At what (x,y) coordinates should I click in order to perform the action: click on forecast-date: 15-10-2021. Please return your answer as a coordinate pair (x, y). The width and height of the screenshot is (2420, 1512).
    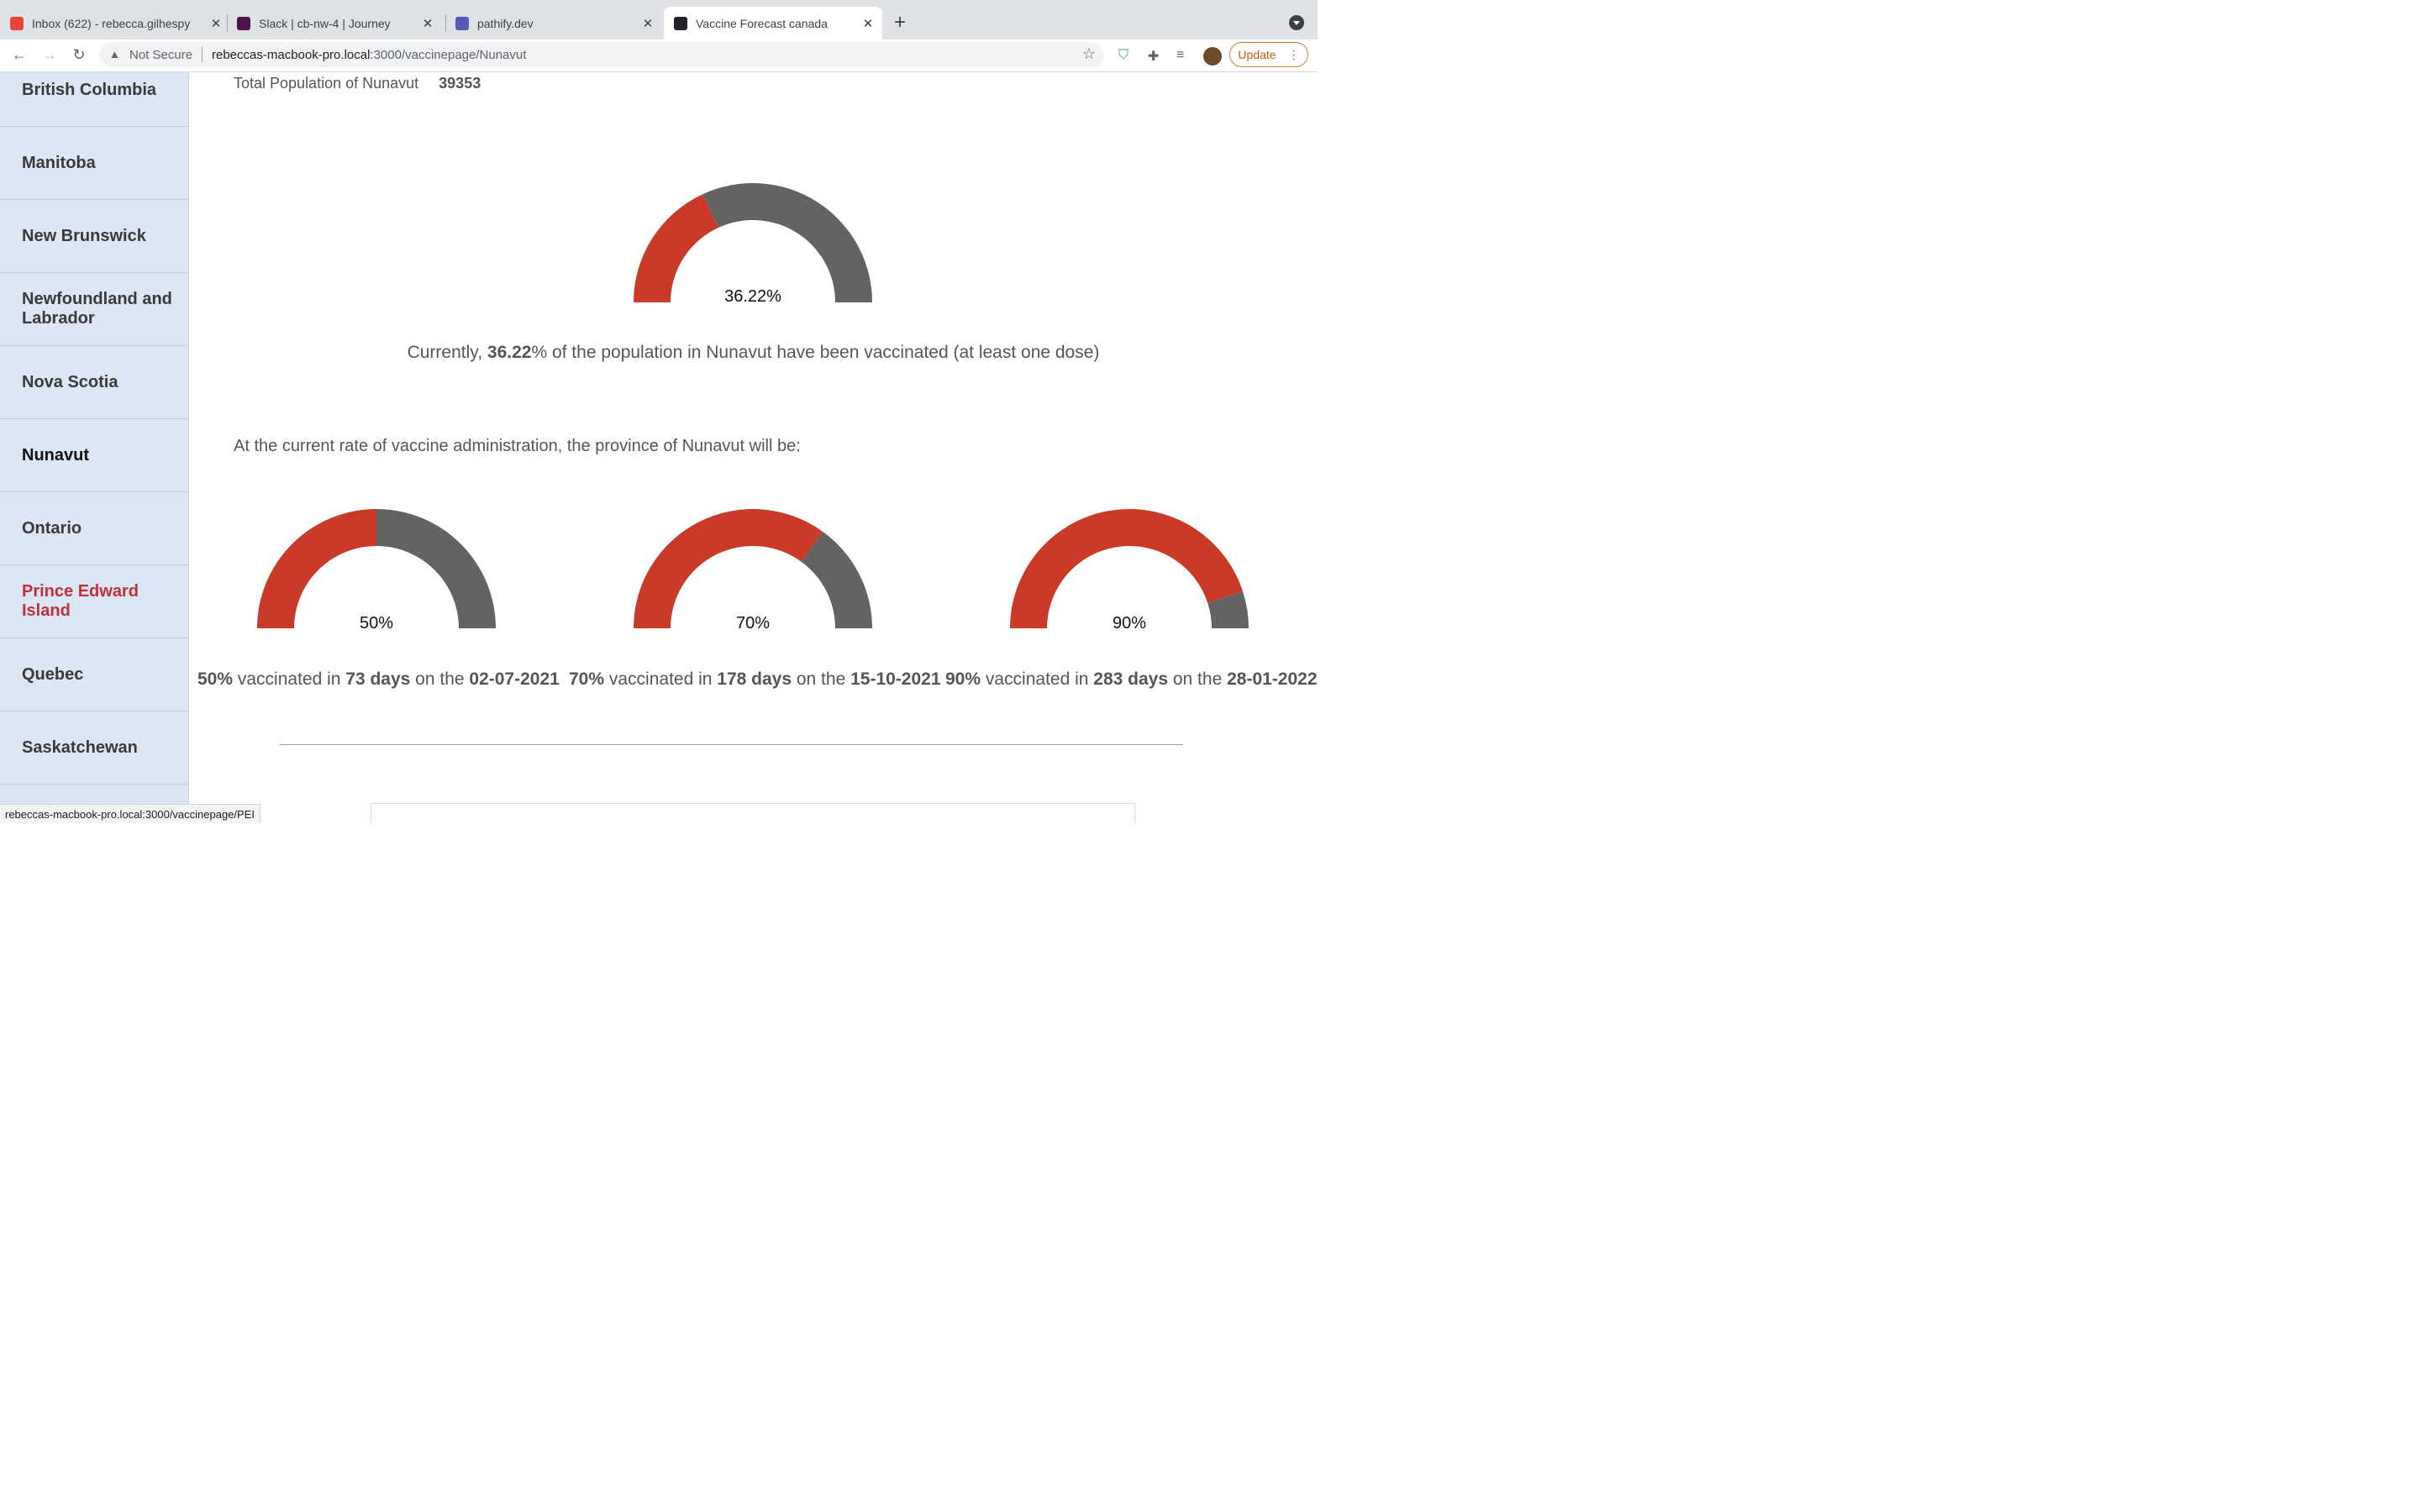
    Looking at the image, I should click on (896, 679).